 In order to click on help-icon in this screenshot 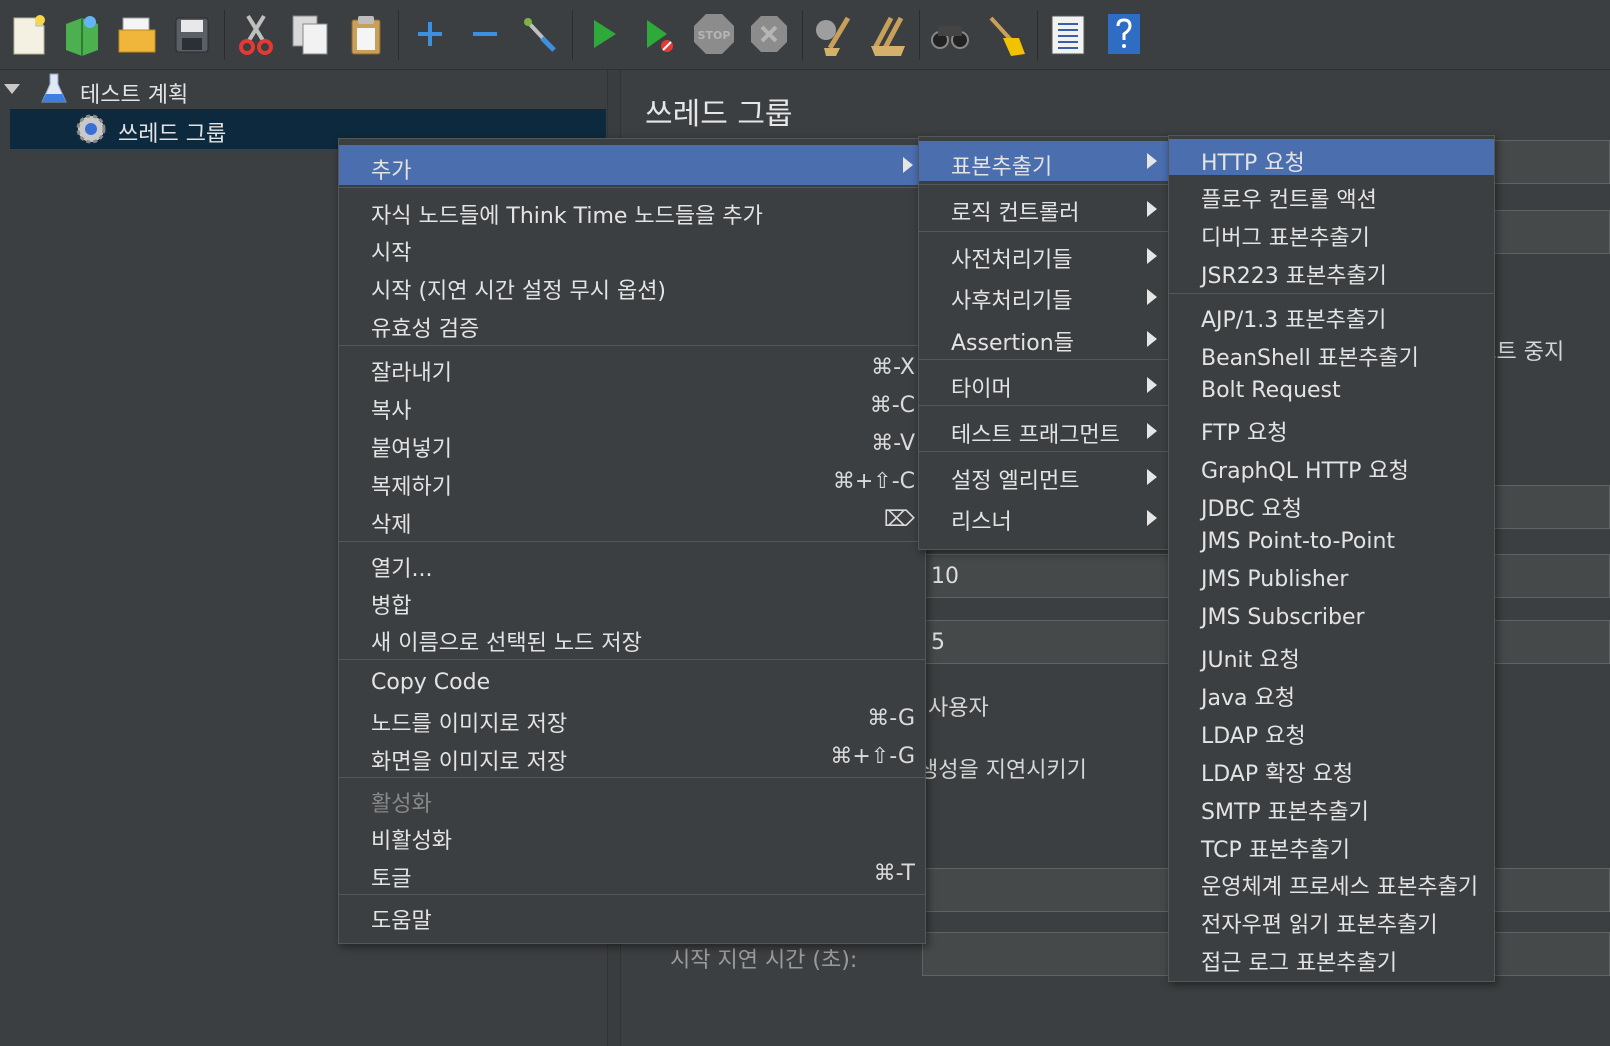, I will do `click(1124, 34)`.